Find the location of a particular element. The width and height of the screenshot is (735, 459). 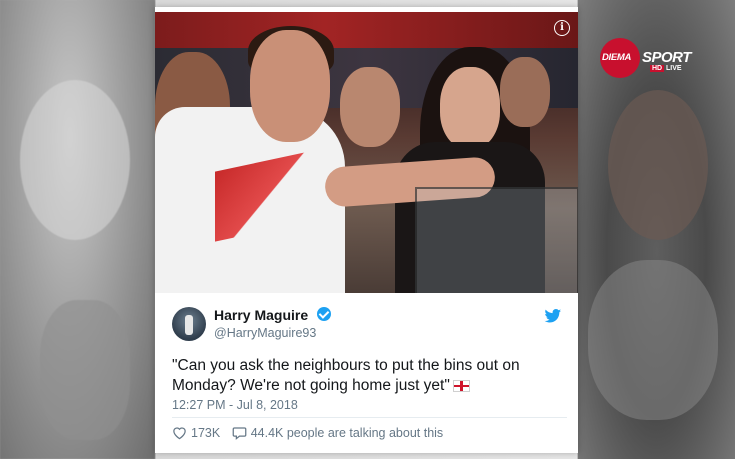

avatar is located at coordinates (189, 324).